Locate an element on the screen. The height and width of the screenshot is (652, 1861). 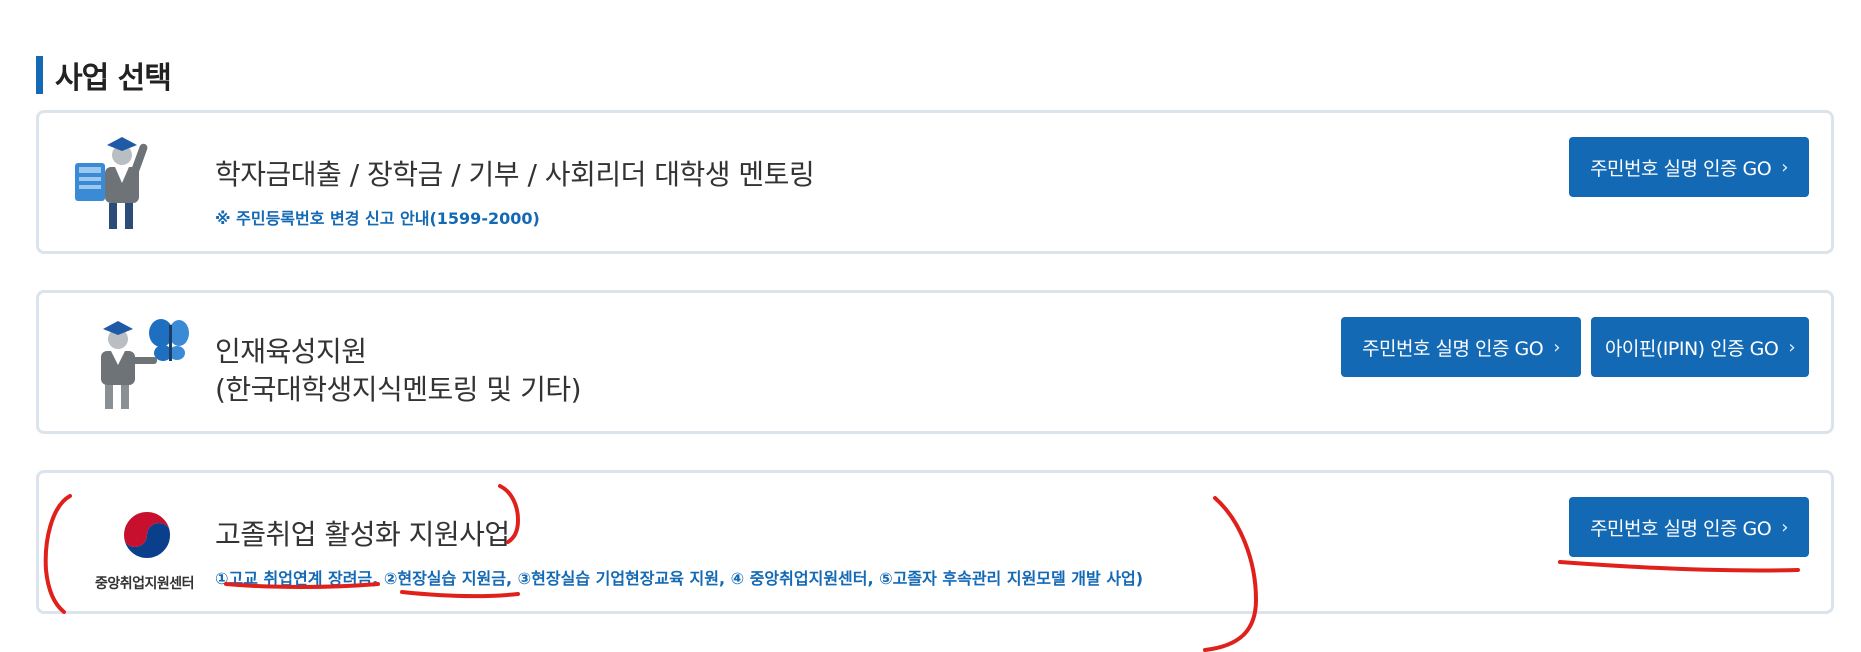
government-emblem-icon is located at coordinates (147, 535).